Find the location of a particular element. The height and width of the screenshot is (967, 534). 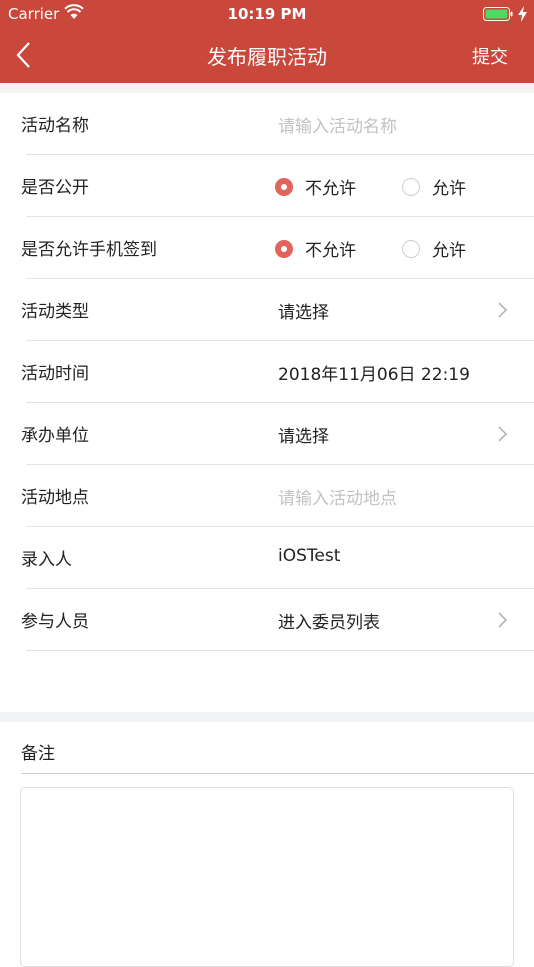

status-bar: Carrier 10:19 PM is located at coordinates (267, 14).